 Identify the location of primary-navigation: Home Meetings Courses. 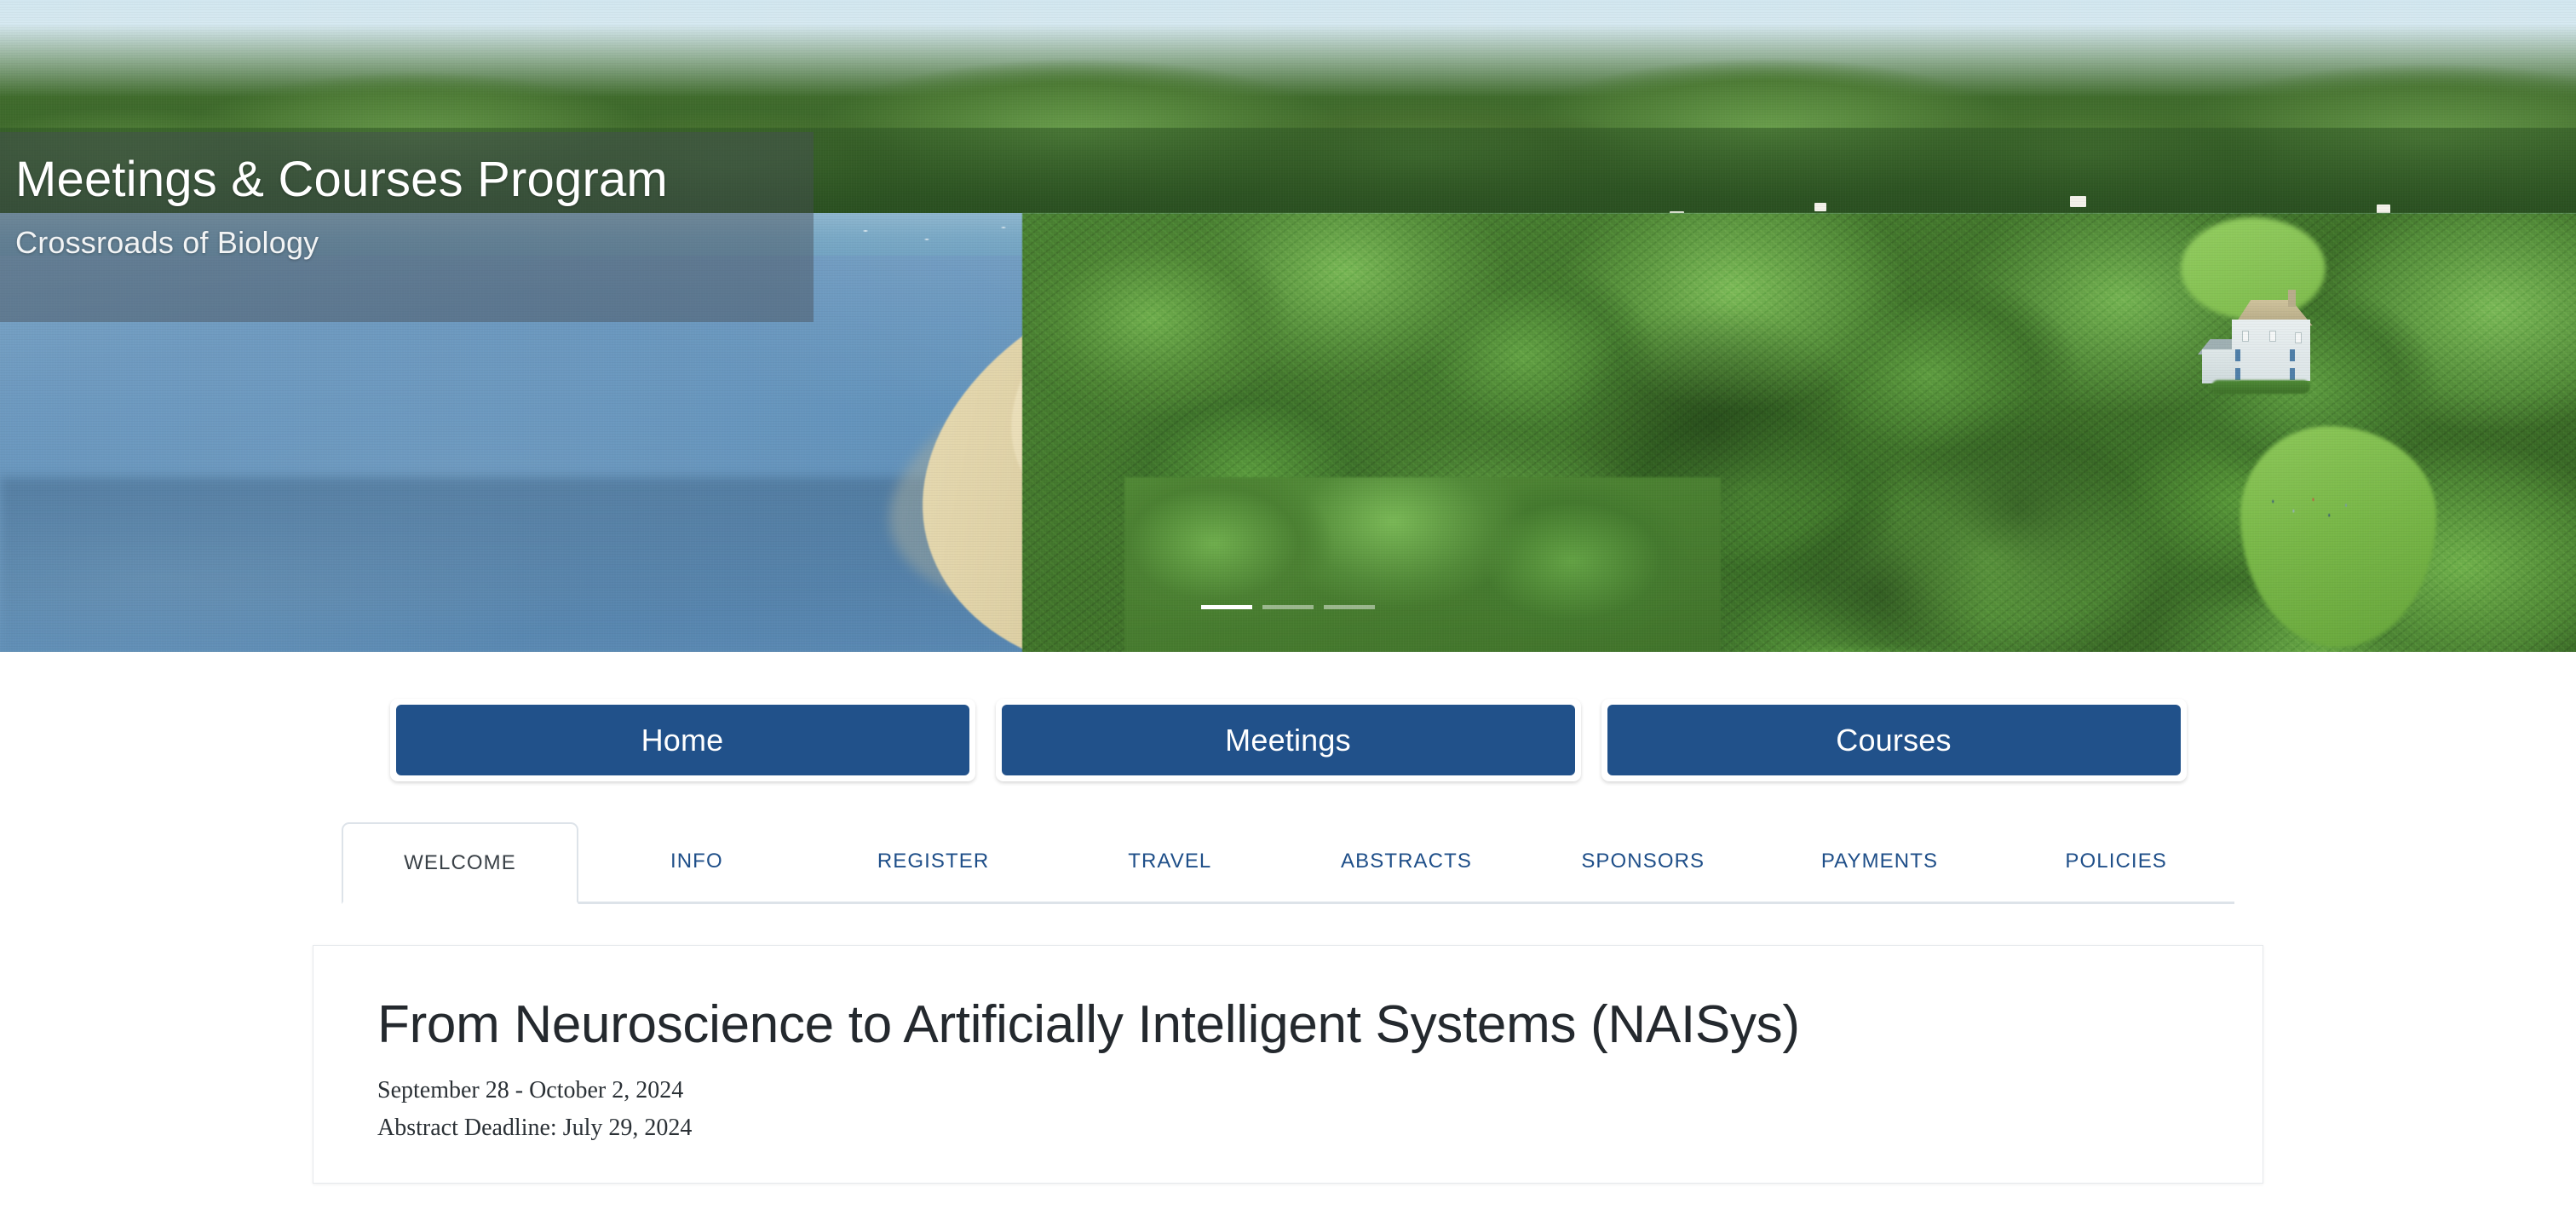
(1288, 717).